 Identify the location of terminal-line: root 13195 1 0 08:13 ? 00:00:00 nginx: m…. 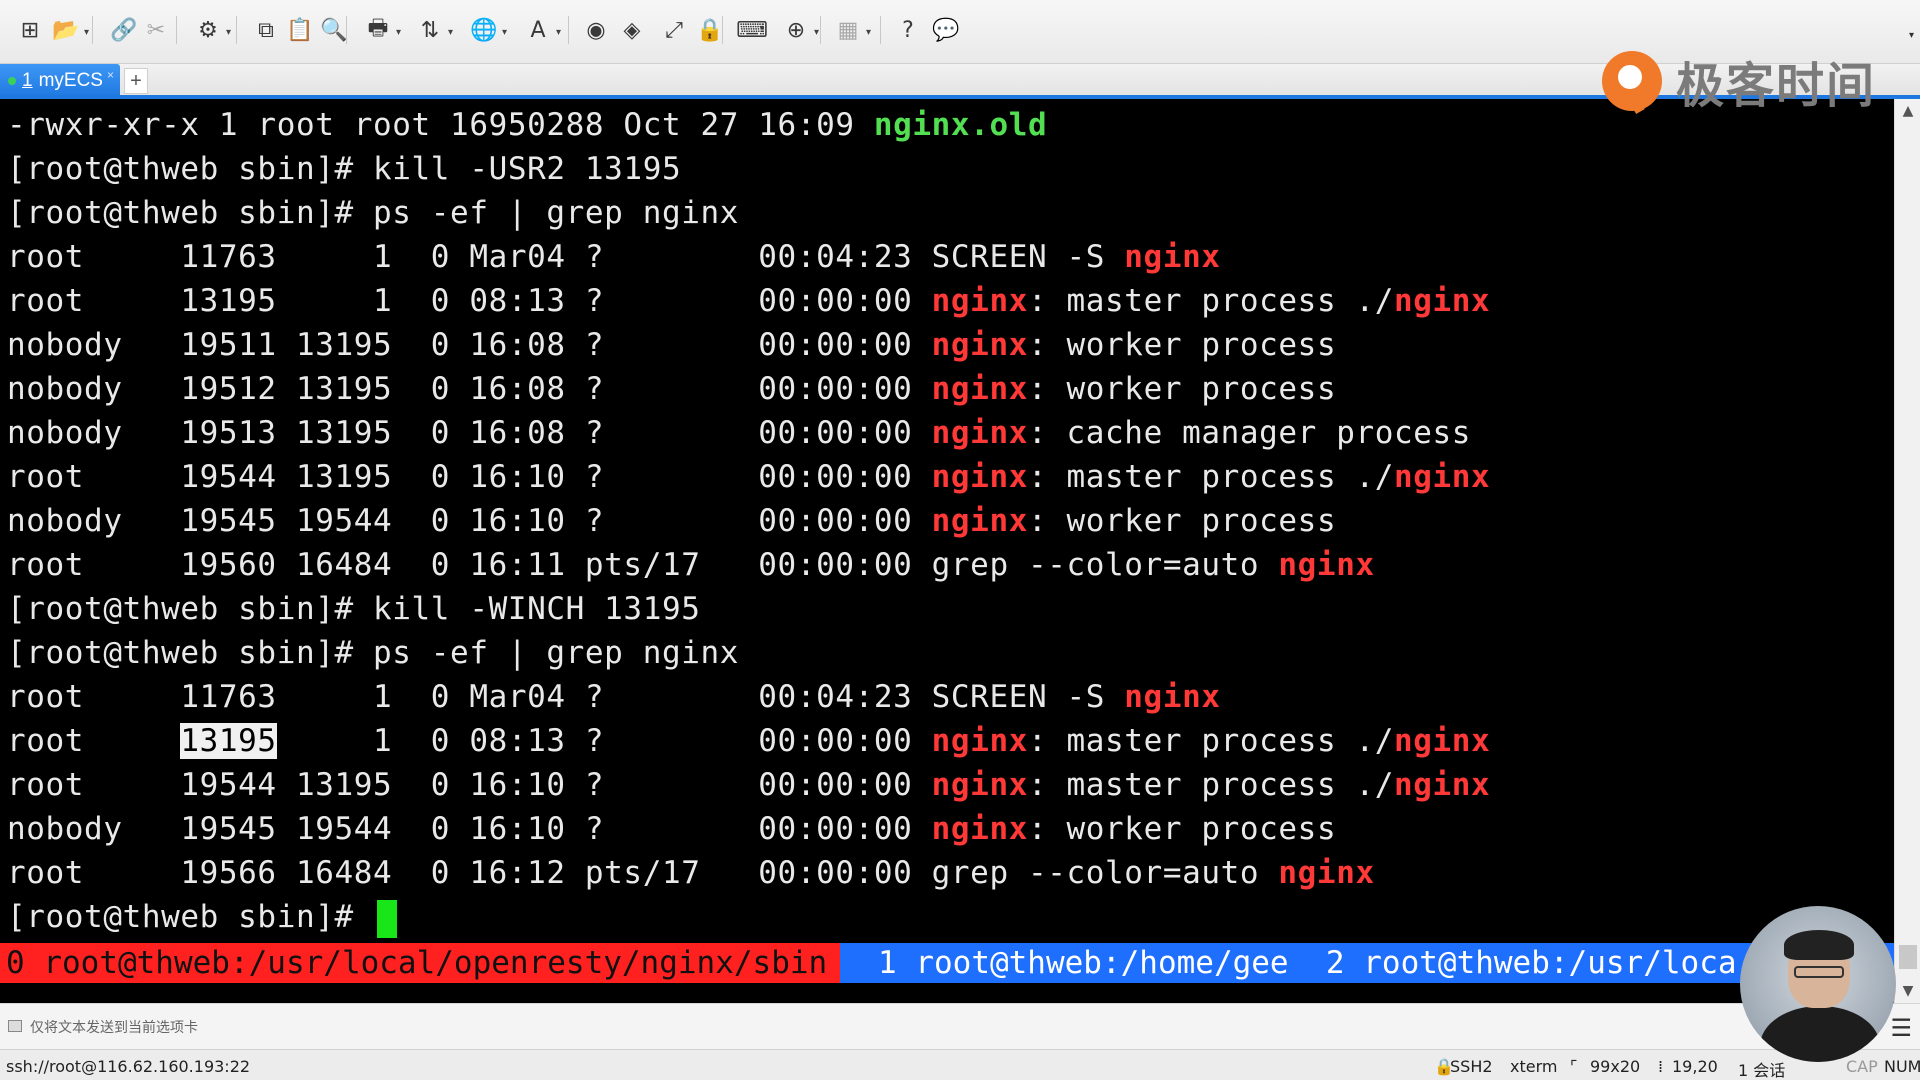
(748, 741).